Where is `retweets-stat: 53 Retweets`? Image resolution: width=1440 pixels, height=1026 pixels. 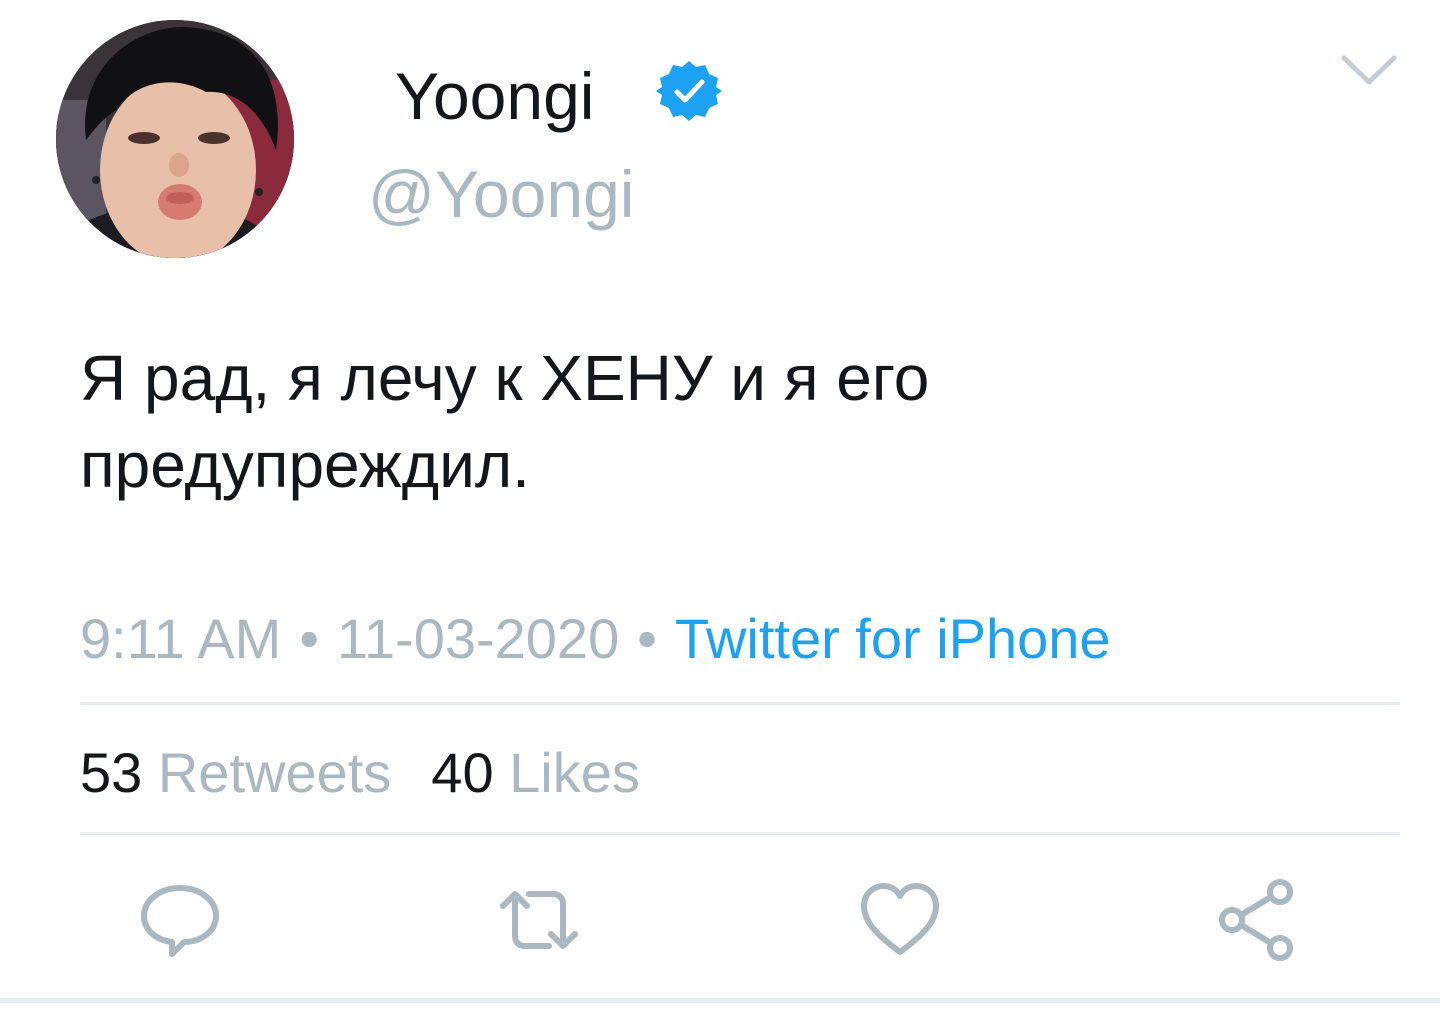 retweets-stat: 53 Retweets is located at coordinates (235, 772).